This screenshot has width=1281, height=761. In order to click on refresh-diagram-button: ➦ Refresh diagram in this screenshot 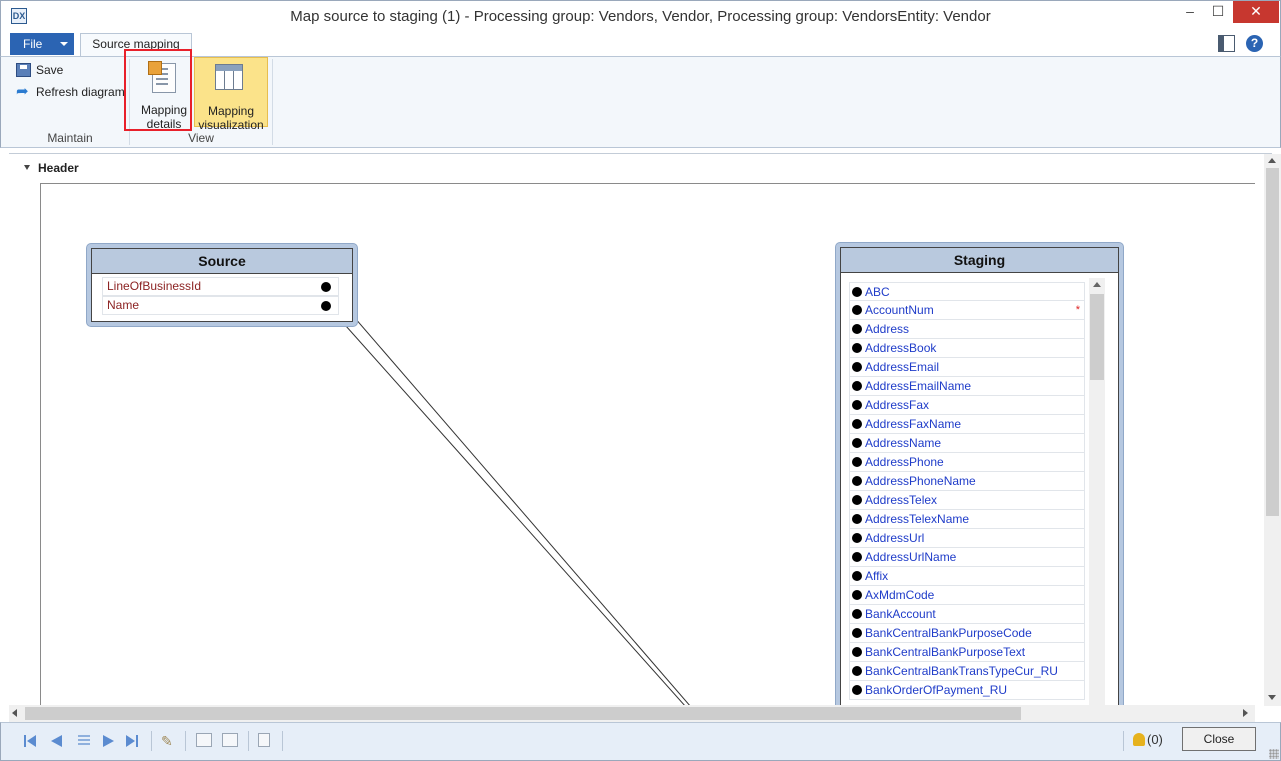, I will do `click(70, 92)`.